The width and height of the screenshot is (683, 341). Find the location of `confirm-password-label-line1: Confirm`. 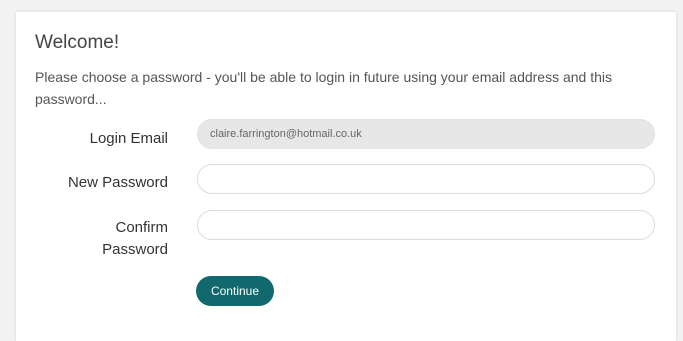

confirm-password-label-line1: Confirm is located at coordinates (141, 227).